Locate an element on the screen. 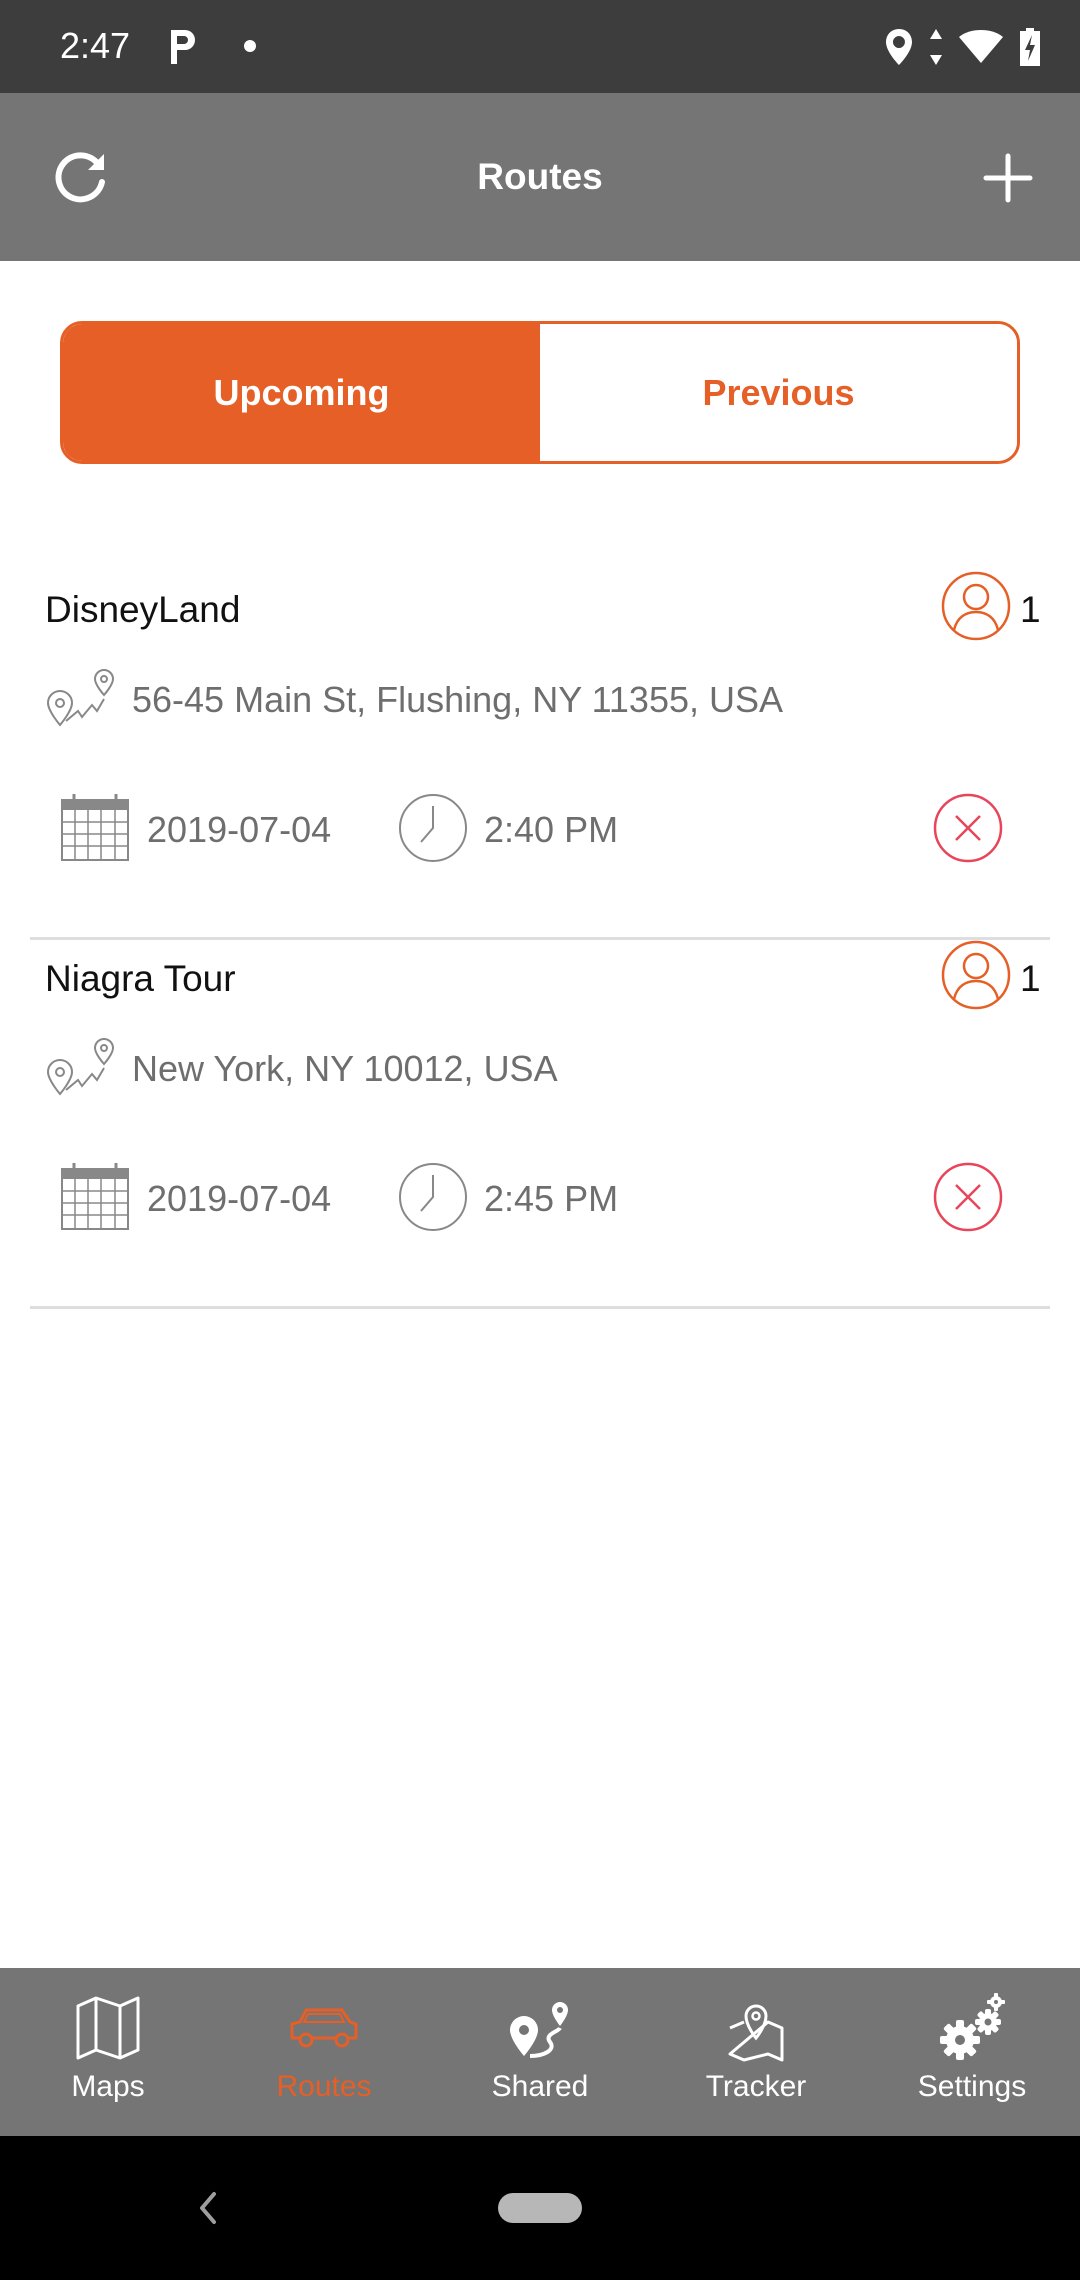 Image resolution: width=1080 pixels, height=2280 pixels. tab-previous: Previous is located at coordinates (778, 392).